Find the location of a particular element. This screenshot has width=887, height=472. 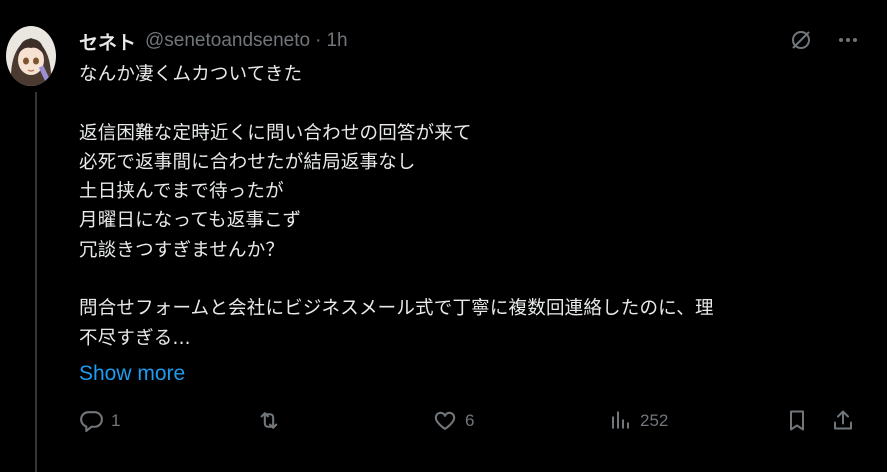

share-button is located at coordinates (843, 420).